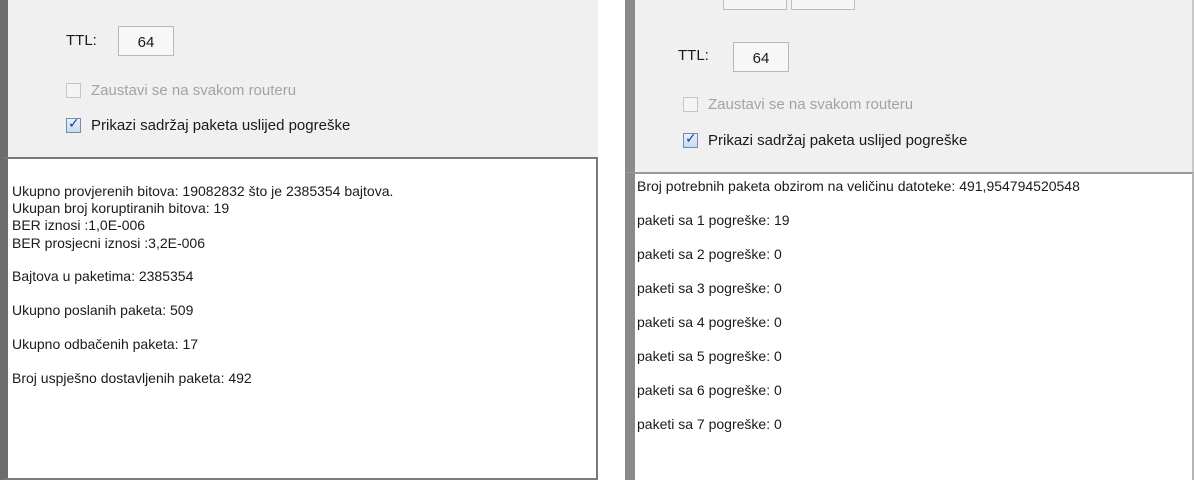 This screenshot has width=1194, height=480. What do you see at coordinates (79, 225) in the screenshot?
I see `output-line: BER iznosi :1,0E-006` at bounding box center [79, 225].